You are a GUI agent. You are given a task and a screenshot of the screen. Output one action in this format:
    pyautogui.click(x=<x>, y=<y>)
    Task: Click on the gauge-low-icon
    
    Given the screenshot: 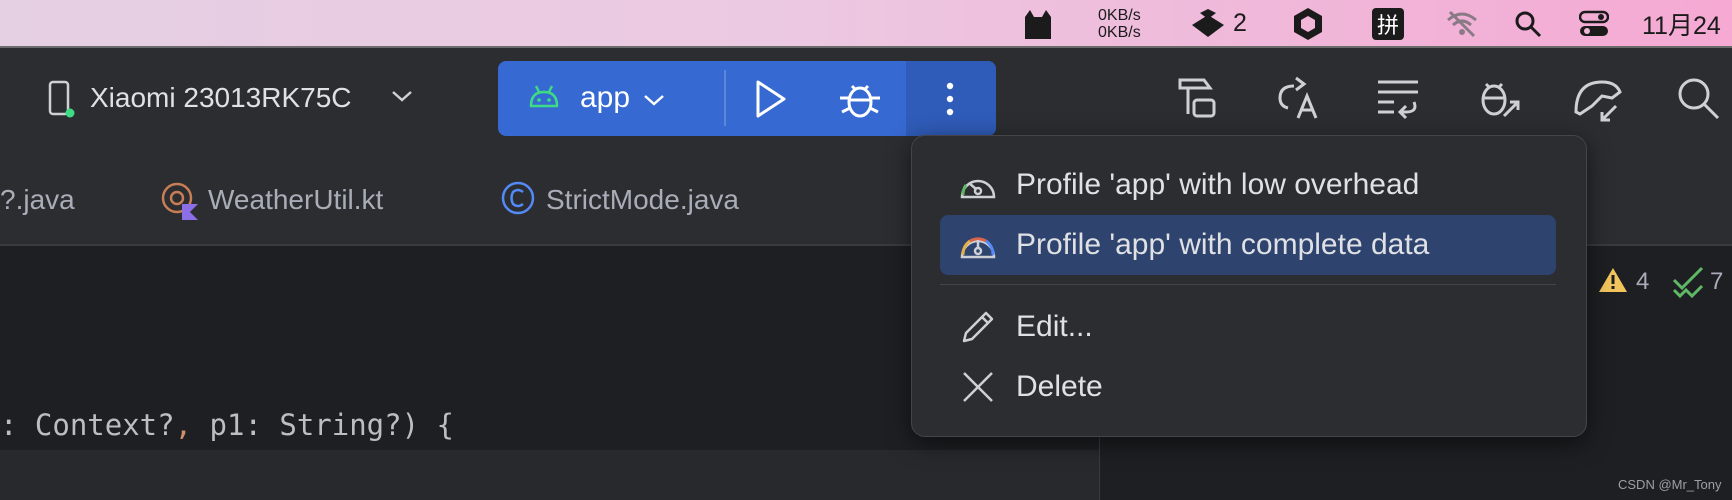 What is the action you would take?
    pyautogui.click(x=978, y=185)
    